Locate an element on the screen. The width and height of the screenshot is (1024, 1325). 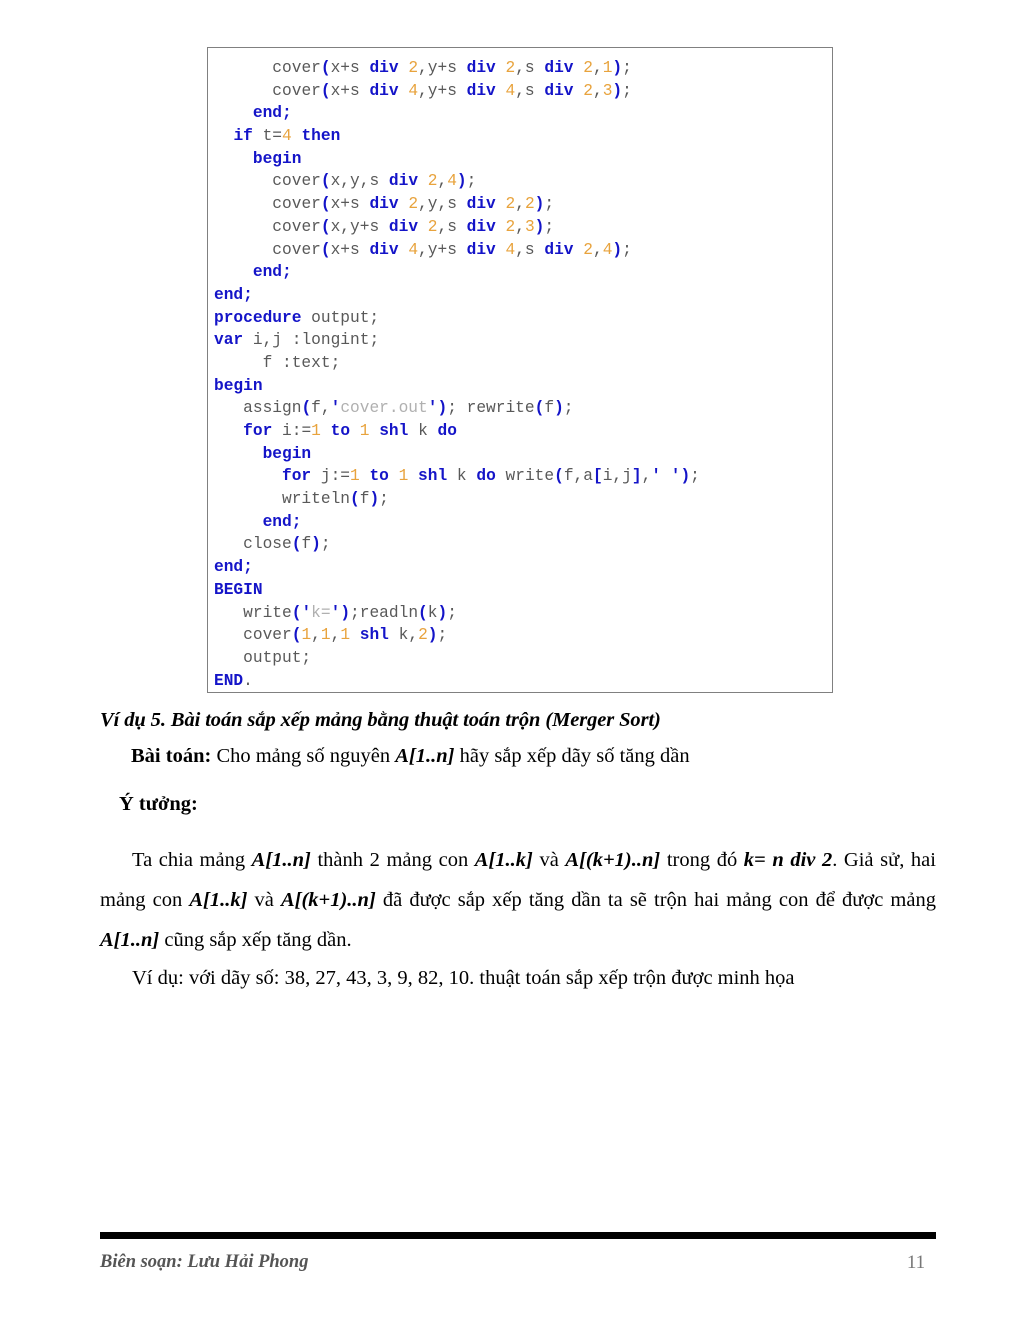
code-token: assign is located at coordinates (258, 408).